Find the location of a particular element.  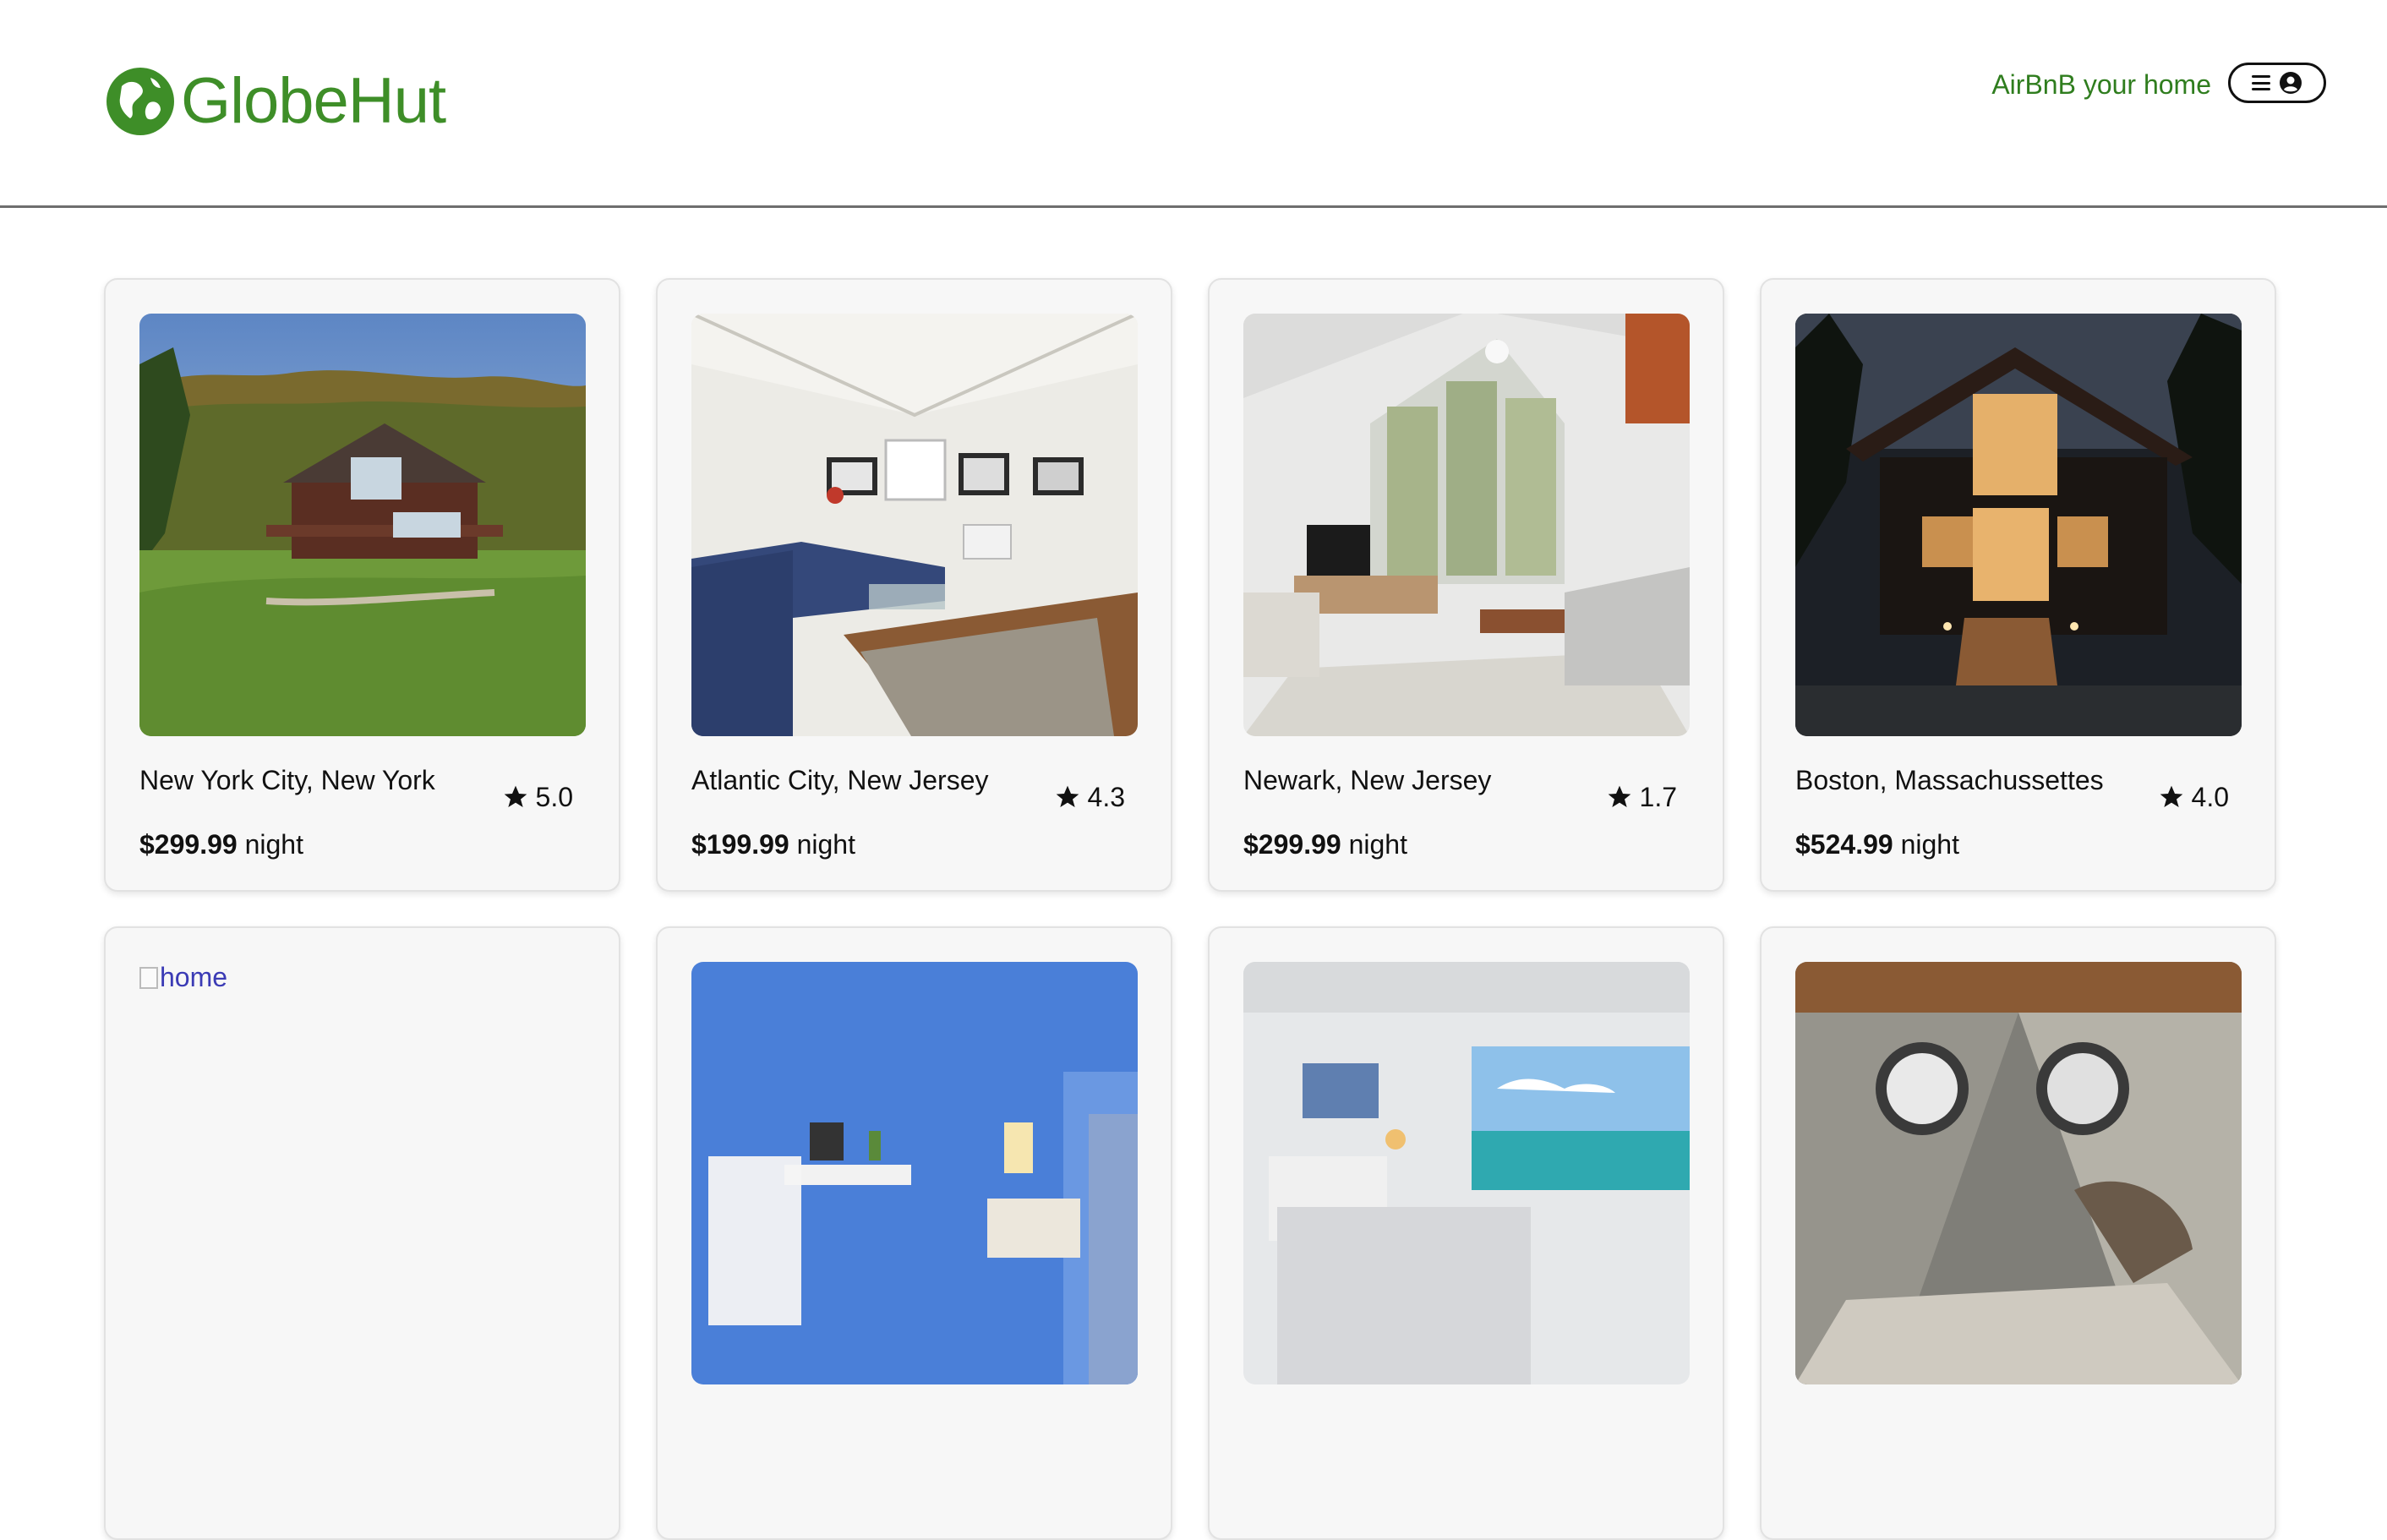

lake-house-photo is located at coordinates (362, 525).